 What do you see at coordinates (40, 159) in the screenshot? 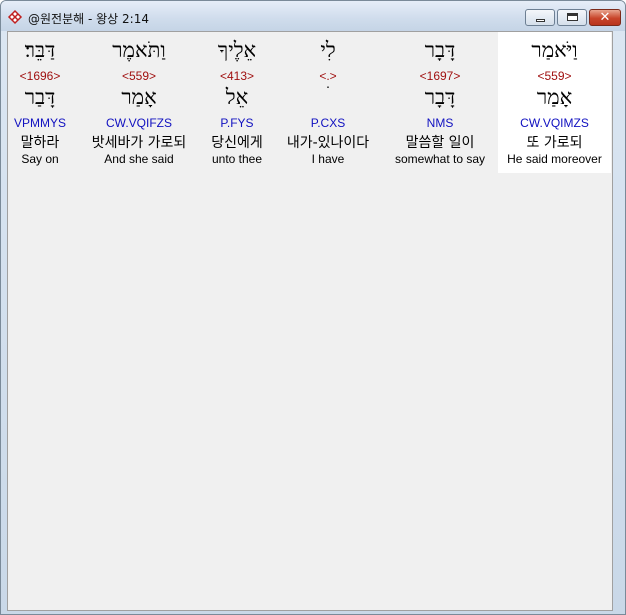
I see `english-gloss: Say on` at bounding box center [40, 159].